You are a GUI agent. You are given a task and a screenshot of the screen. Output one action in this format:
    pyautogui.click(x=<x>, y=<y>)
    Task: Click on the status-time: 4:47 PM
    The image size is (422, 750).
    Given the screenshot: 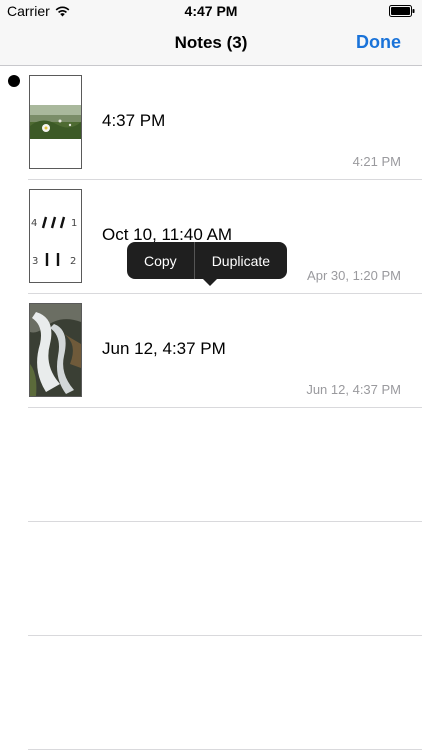 What is the action you would take?
    pyautogui.click(x=211, y=11)
    